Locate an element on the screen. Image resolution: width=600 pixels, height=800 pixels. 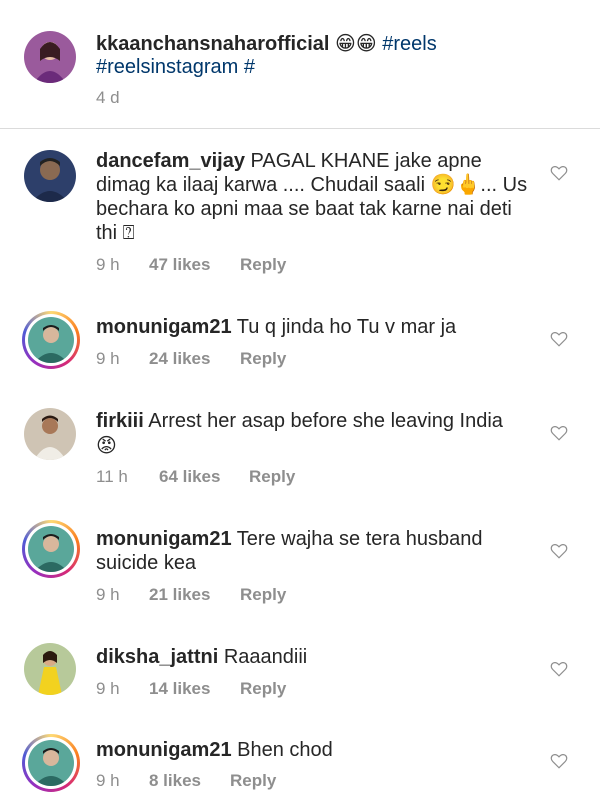
comment-body-line: thi ⍰ is located at coordinates (115, 233).